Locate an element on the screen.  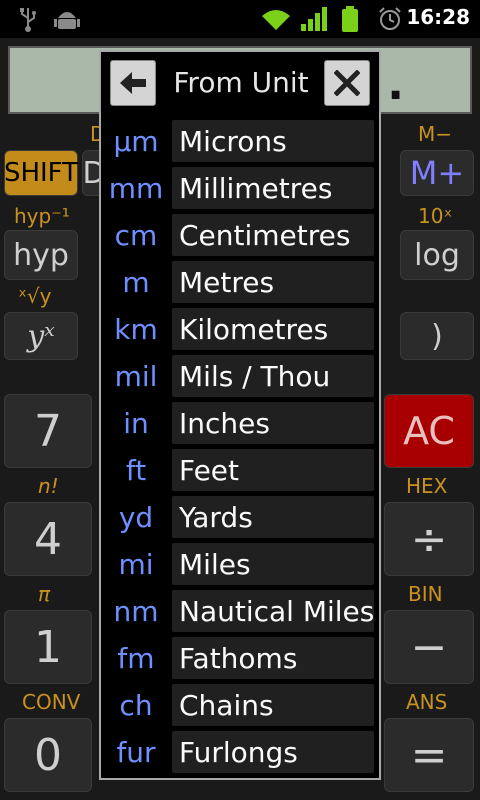
unit-name: Mils / Thou is located at coordinates (273, 376).